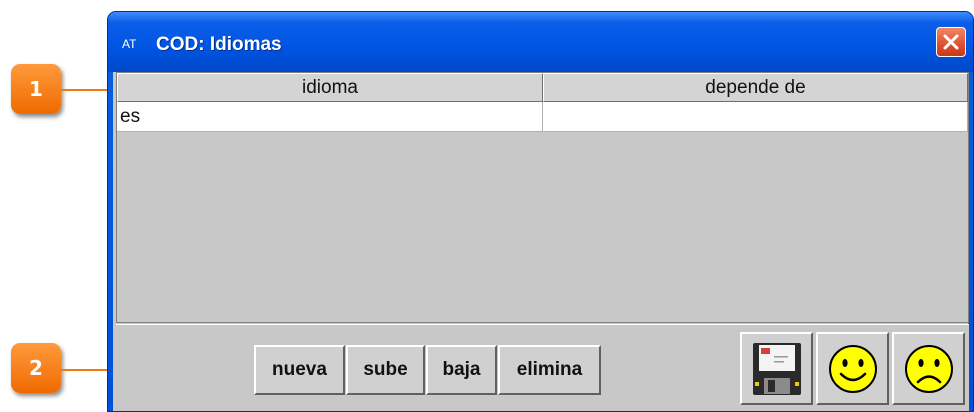 The image size is (974, 412). I want to click on accept-button, so click(852, 368).